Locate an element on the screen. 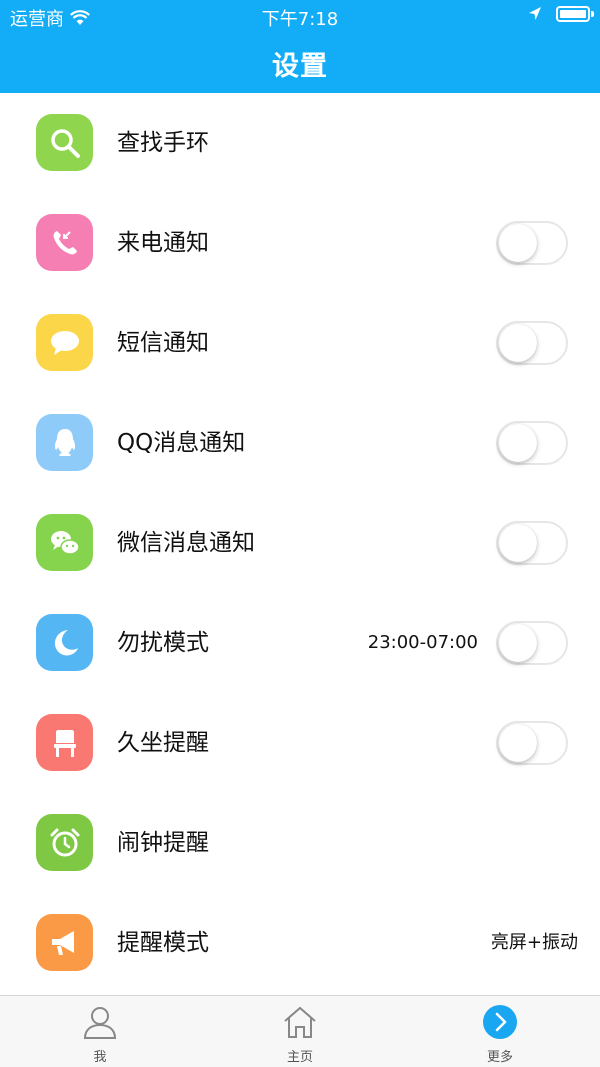  search-icon is located at coordinates (64, 142).